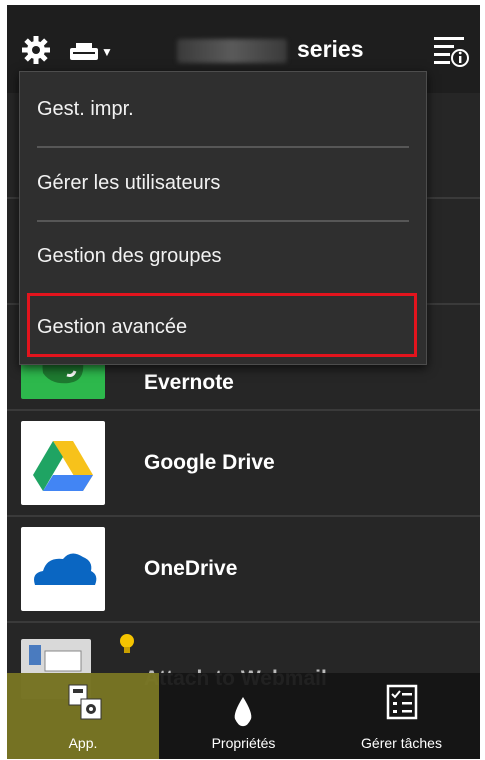 The image size is (485, 760). I want to click on gear-icon, so click(36, 50).